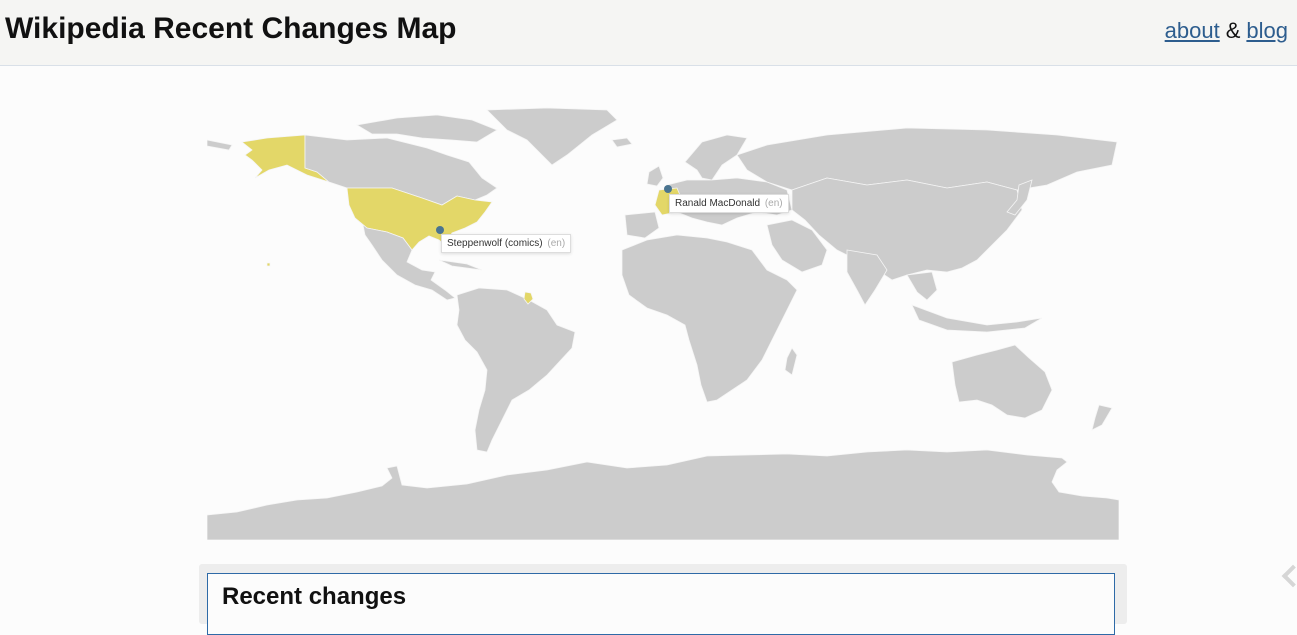 Image resolution: width=1297 pixels, height=635 pixels. Describe the element at coordinates (709, 318) in the screenshot. I see `region-africa` at that location.